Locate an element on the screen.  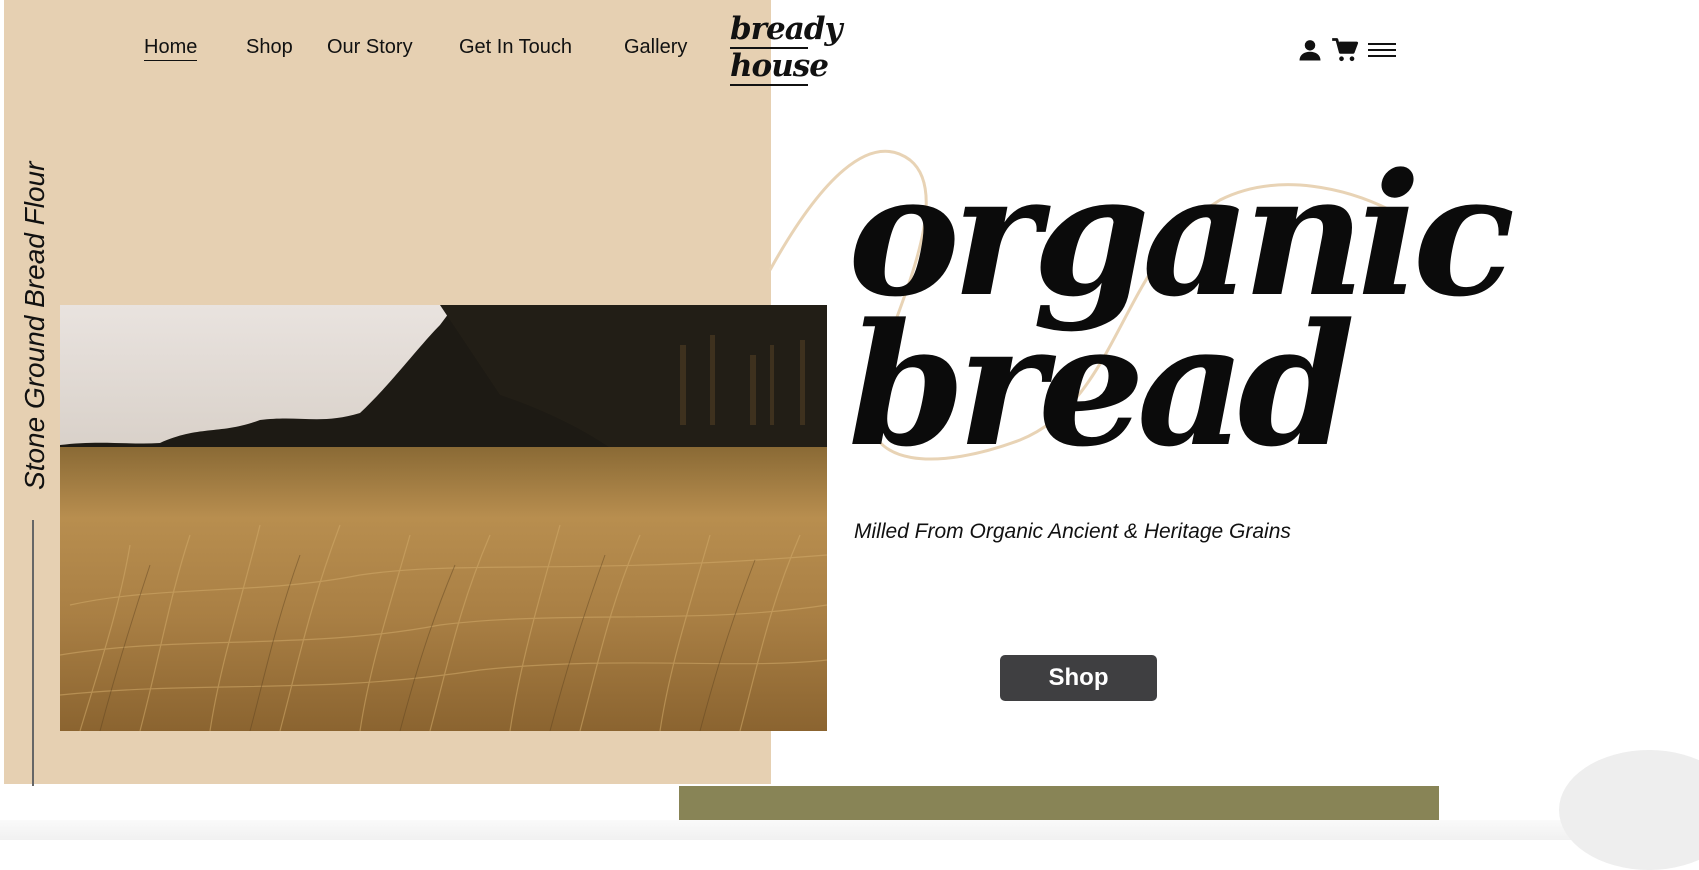
vertical-tagline: Stone Ground Bread Flour is located at coordinates (34, 325).